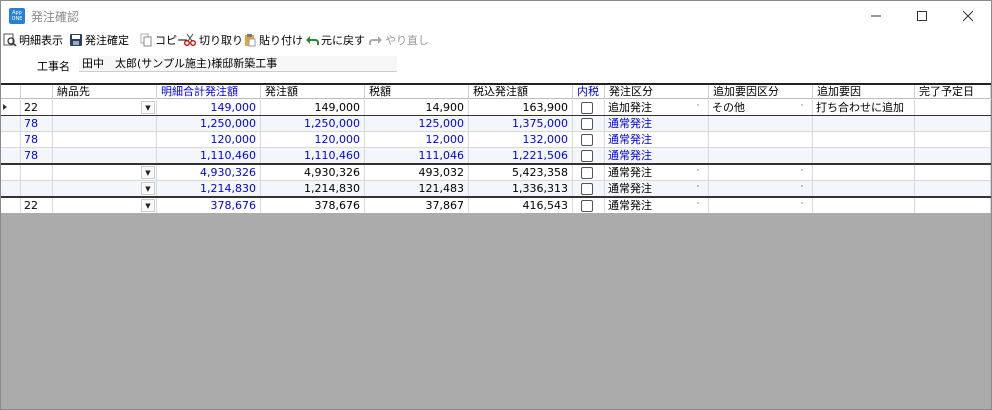 The image size is (992, 410). Describe the element at coordinates (33, 40) in the screenshot. I see `detail-view-button: 明細表示` at that location.